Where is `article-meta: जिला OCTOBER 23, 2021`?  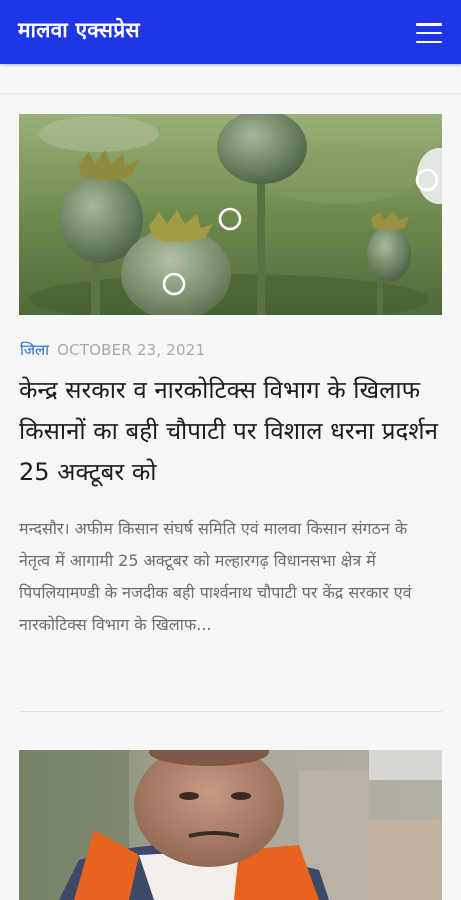 article-meta: जिला OCTOBER 23, 2021 is located at coordinates (112, 350).